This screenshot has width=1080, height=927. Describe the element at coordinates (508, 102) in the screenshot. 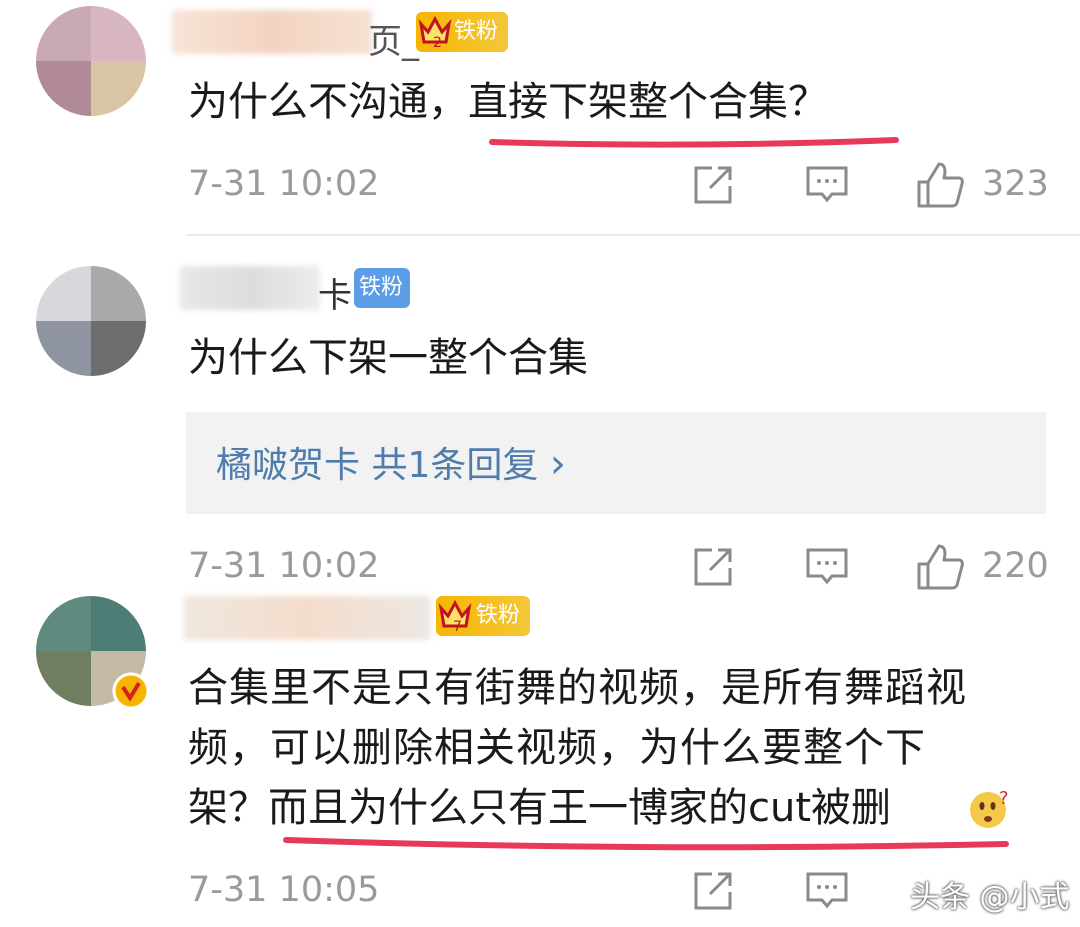

I see `comment-text: 为什么不沟通，直接下架整个合集？` at that location.